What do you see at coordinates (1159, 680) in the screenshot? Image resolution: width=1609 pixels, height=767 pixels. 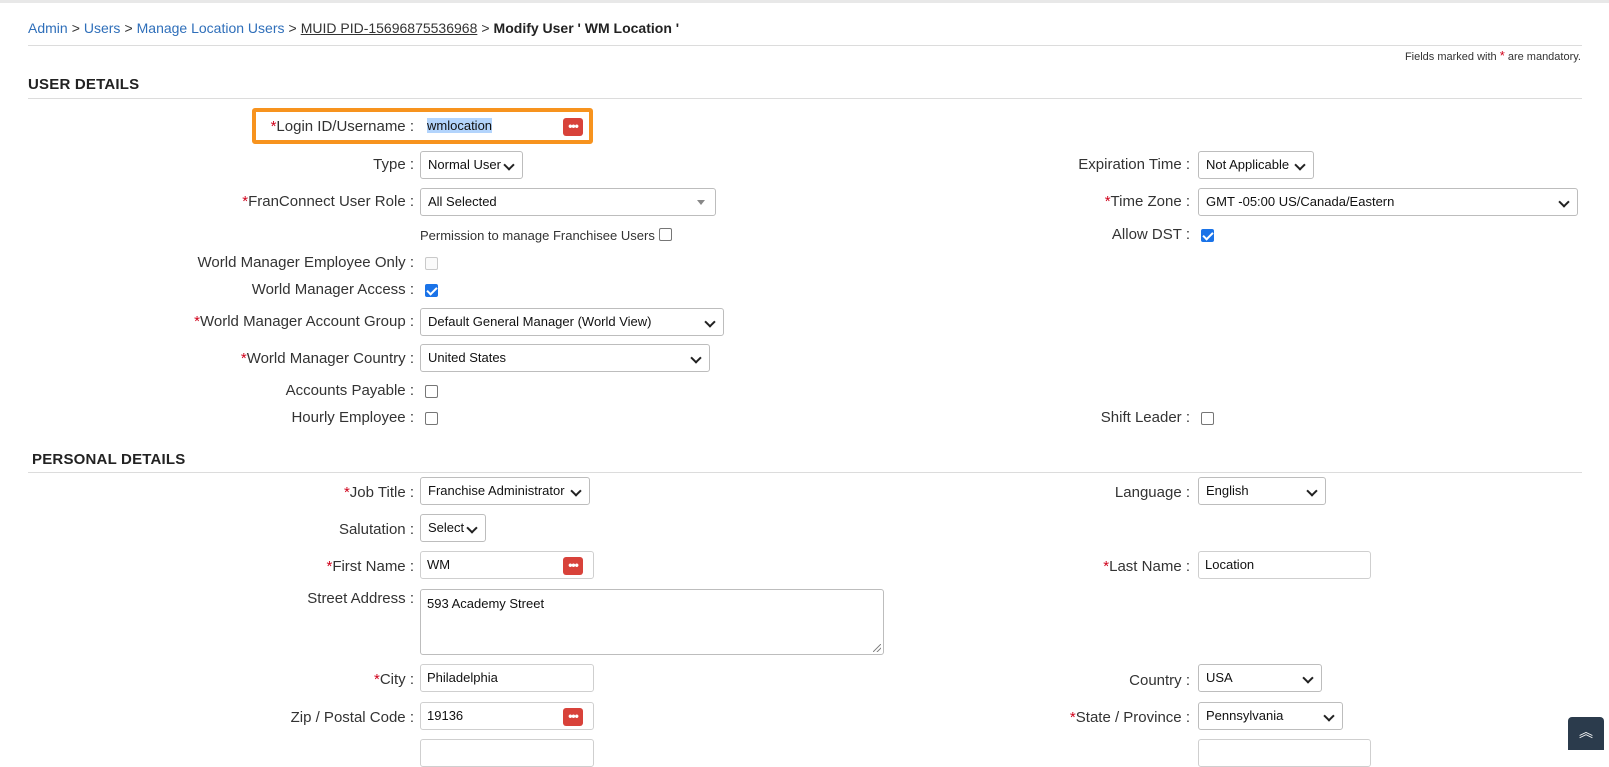 I see `country-label: Country :` at bounding box center [1159, 680].